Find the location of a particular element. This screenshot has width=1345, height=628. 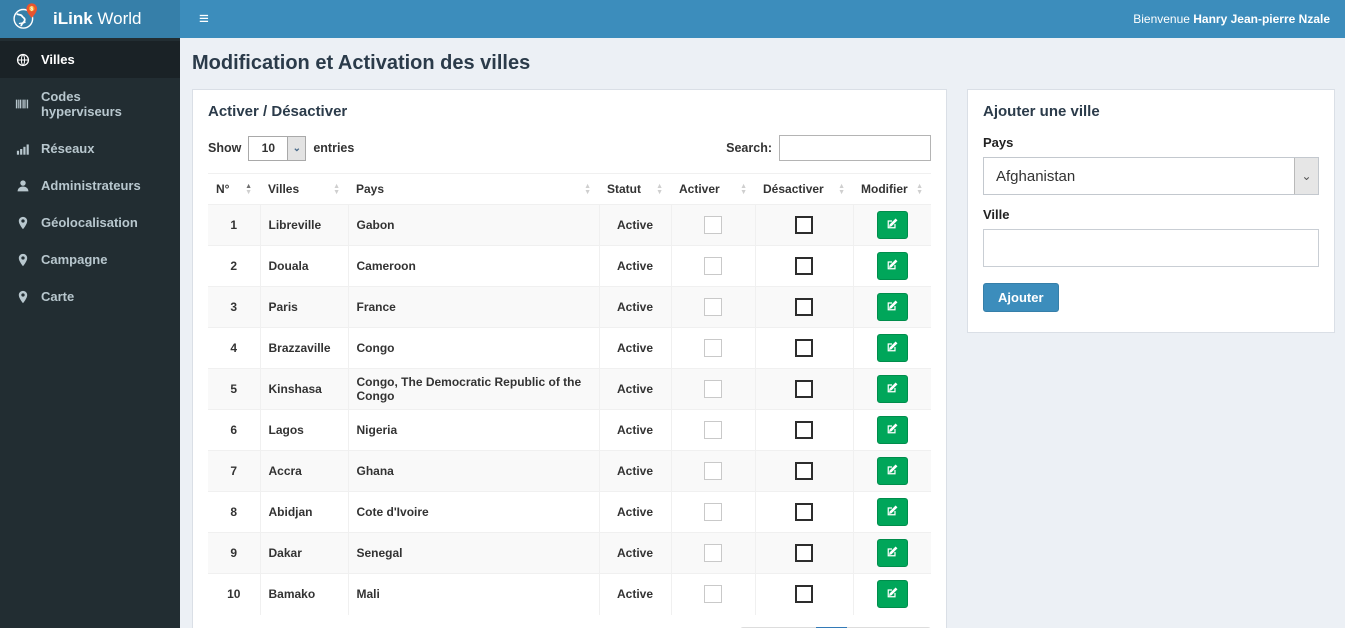

barcode-icon is located at coordinates (22, 104).